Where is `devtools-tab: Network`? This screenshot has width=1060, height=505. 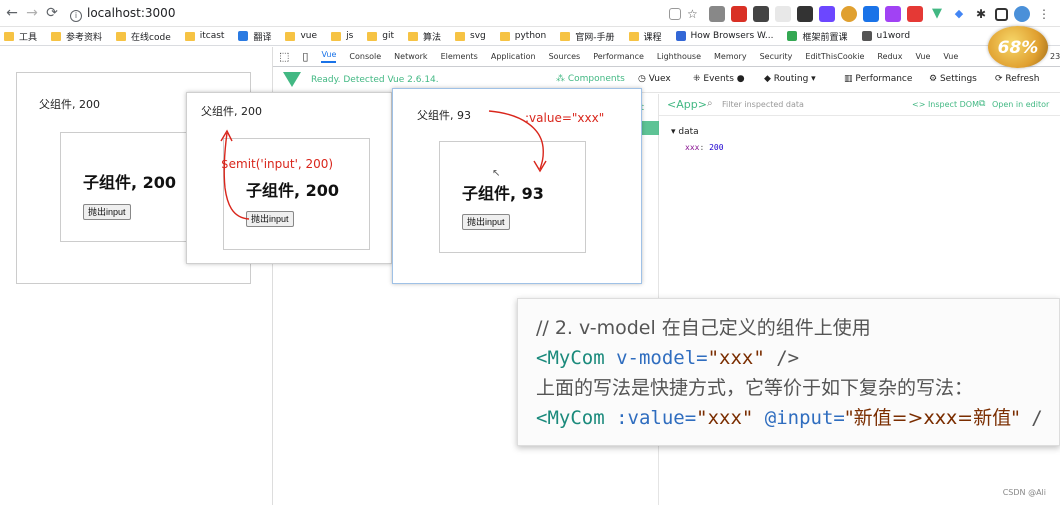
devtools-tab: Network is located at coordinates (410, 56).